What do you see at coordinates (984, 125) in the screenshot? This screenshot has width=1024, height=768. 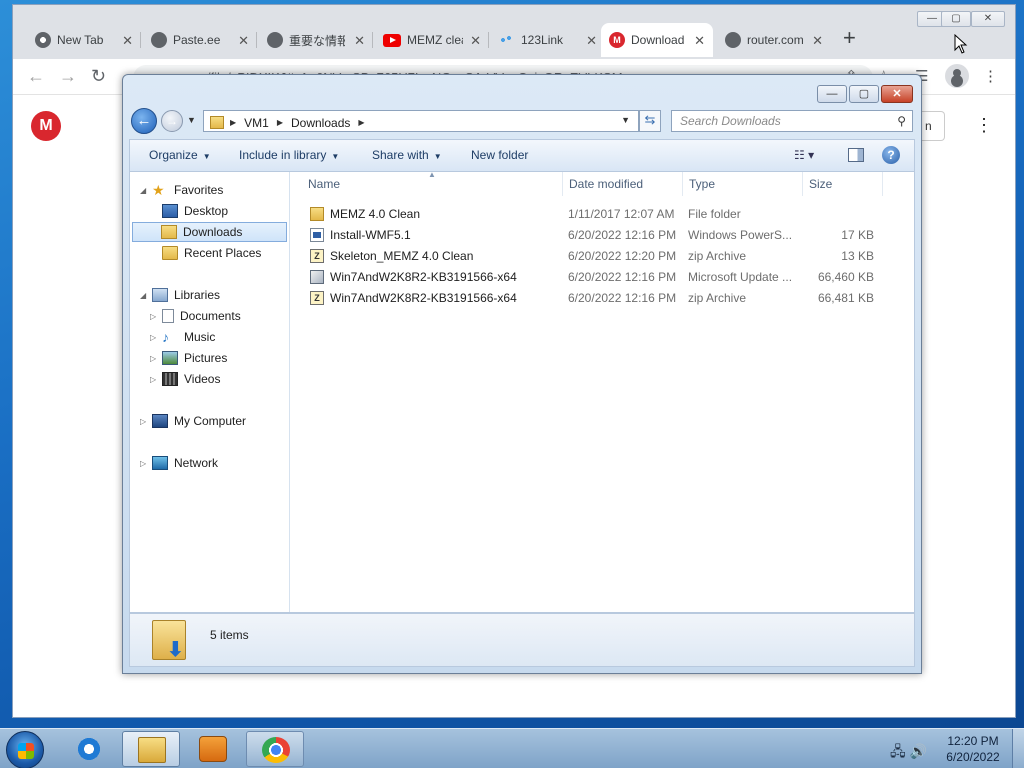 I see `mega-more-menu-icon: ⋮` at bounding box center [984, 125].